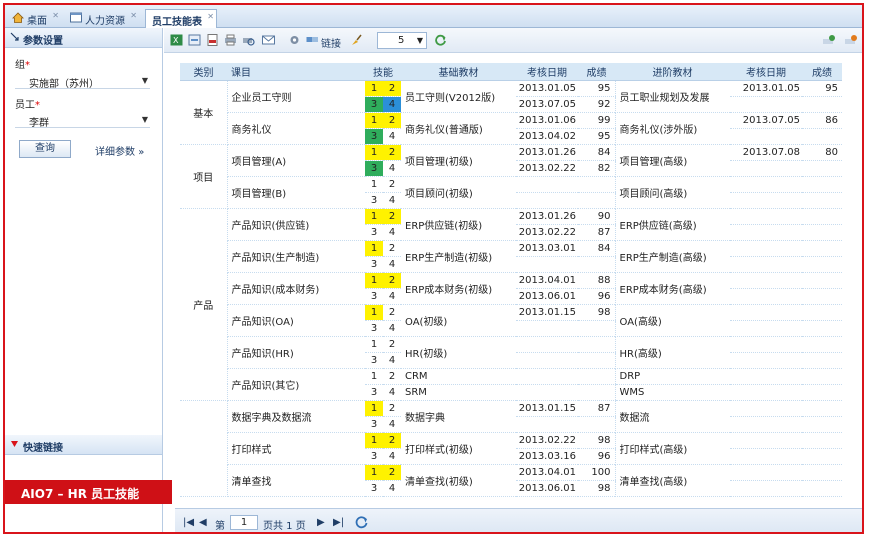 The height and width of the screenshot is (543, 871). What do you see at coordinates (458, 224) in the screenshot?
I see `basic-material-cell: ERP供应链(初级)` at bounding box center [458, 224].